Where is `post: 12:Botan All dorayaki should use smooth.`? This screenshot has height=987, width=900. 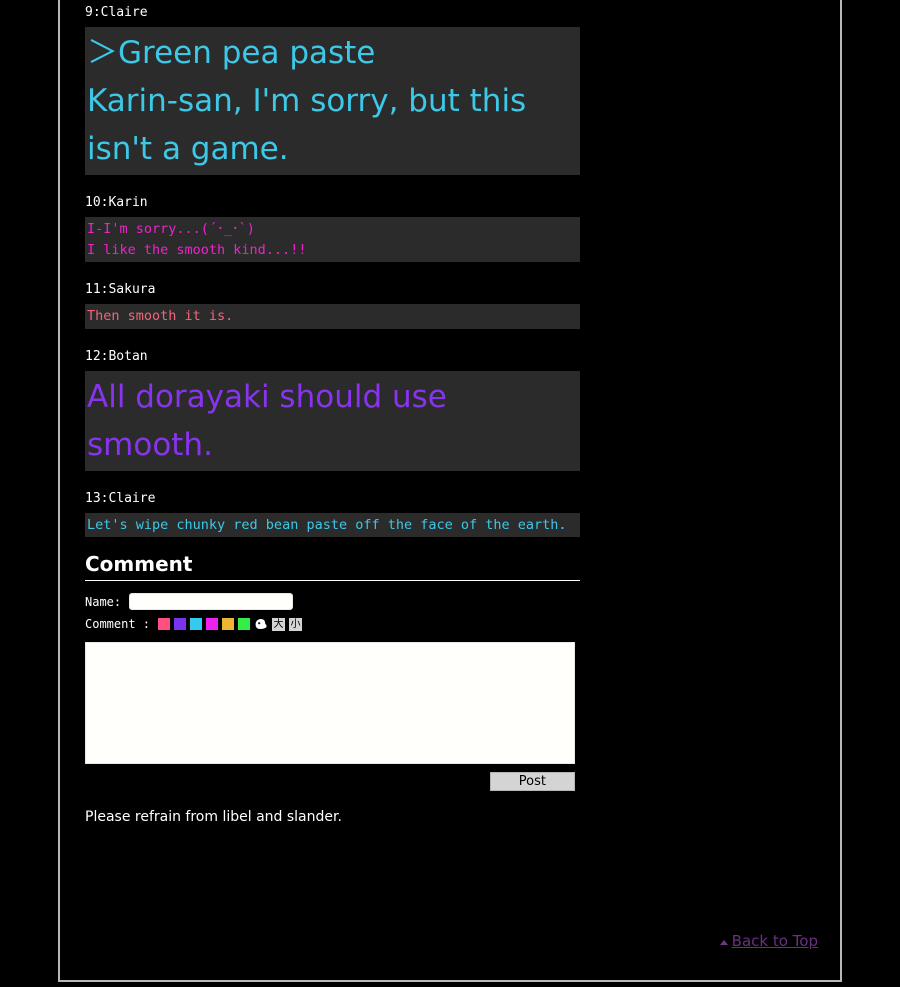 post: 12:Botan All dorayaki should use smooth. is located at coordinates (450, 407).